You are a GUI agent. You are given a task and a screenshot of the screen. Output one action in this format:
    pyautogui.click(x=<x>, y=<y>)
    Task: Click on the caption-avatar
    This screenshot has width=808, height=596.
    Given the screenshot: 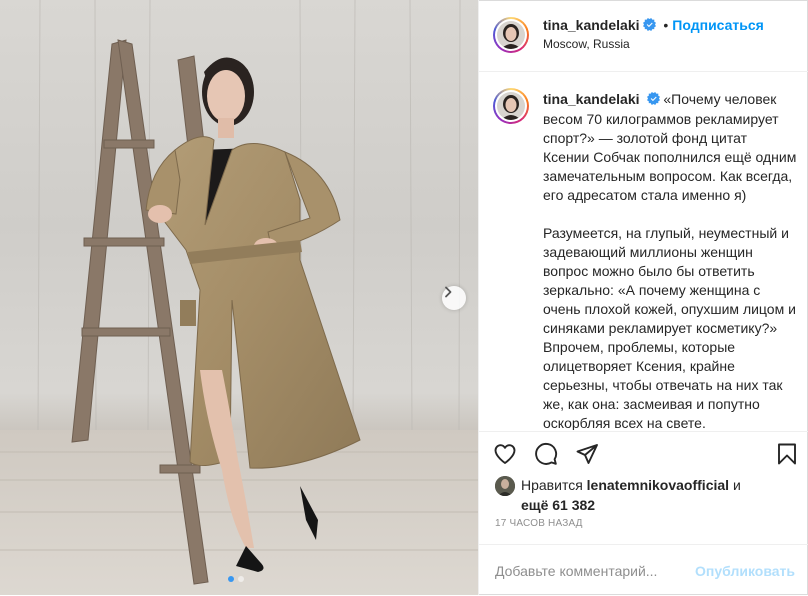 What is the action you would take?
    pyautogui.click(x=511, y=106)
    